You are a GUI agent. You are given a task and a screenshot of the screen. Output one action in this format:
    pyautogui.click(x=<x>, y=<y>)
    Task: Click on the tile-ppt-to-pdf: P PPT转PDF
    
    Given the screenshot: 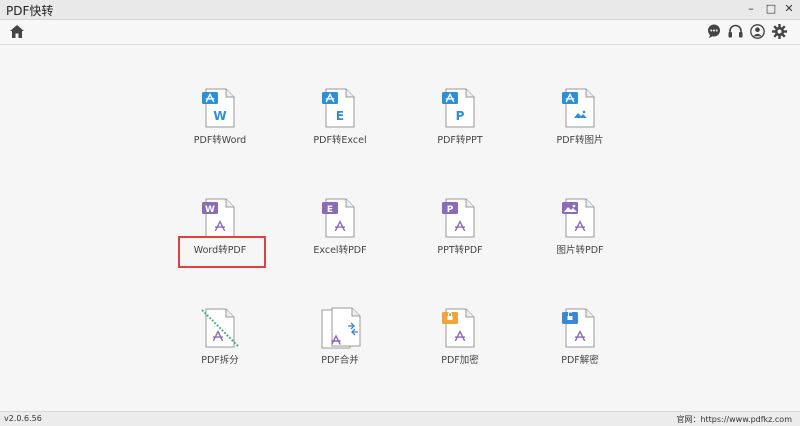 What is the action you would take?
    pyautogui.click(x=460, y=226)
    